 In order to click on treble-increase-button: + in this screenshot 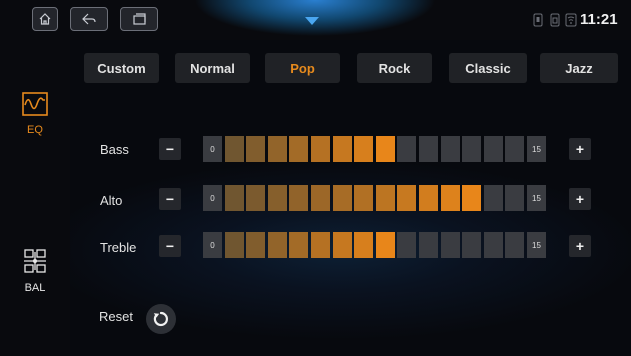, I will do `click(580, 246)`.